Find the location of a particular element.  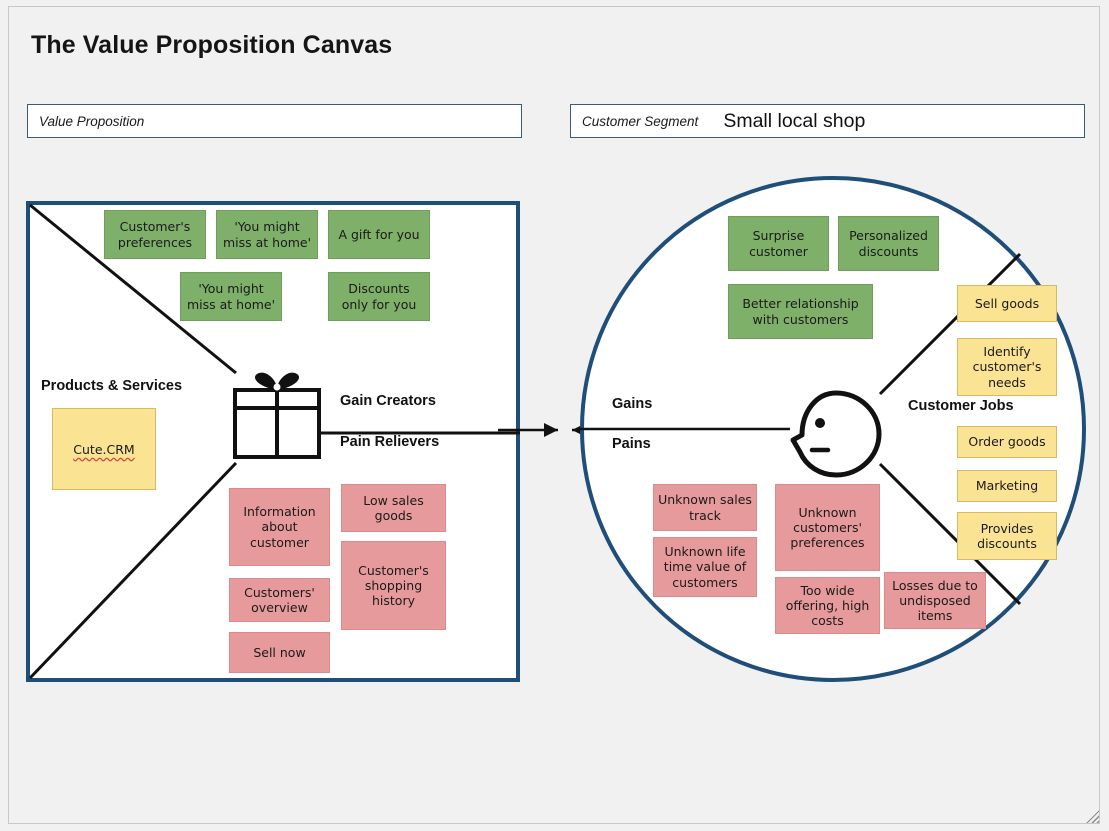

note-customer-job-3: Marketing is located at coordinates (1007, 486).